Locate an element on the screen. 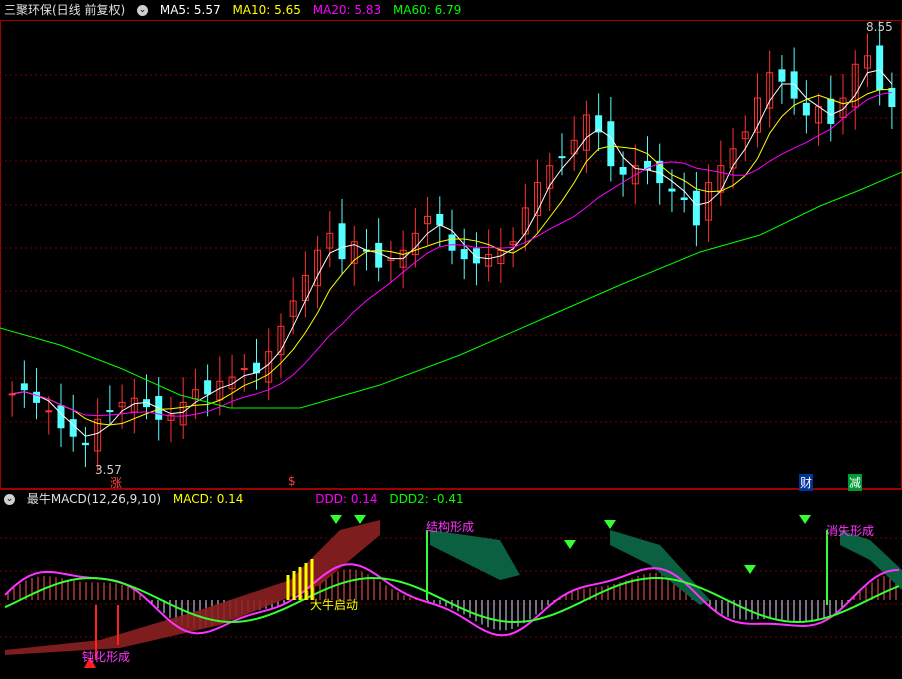 The image size is (902, 679). annotation-blunt-formed: 钝化形成 is located at coordinates (106, 657).